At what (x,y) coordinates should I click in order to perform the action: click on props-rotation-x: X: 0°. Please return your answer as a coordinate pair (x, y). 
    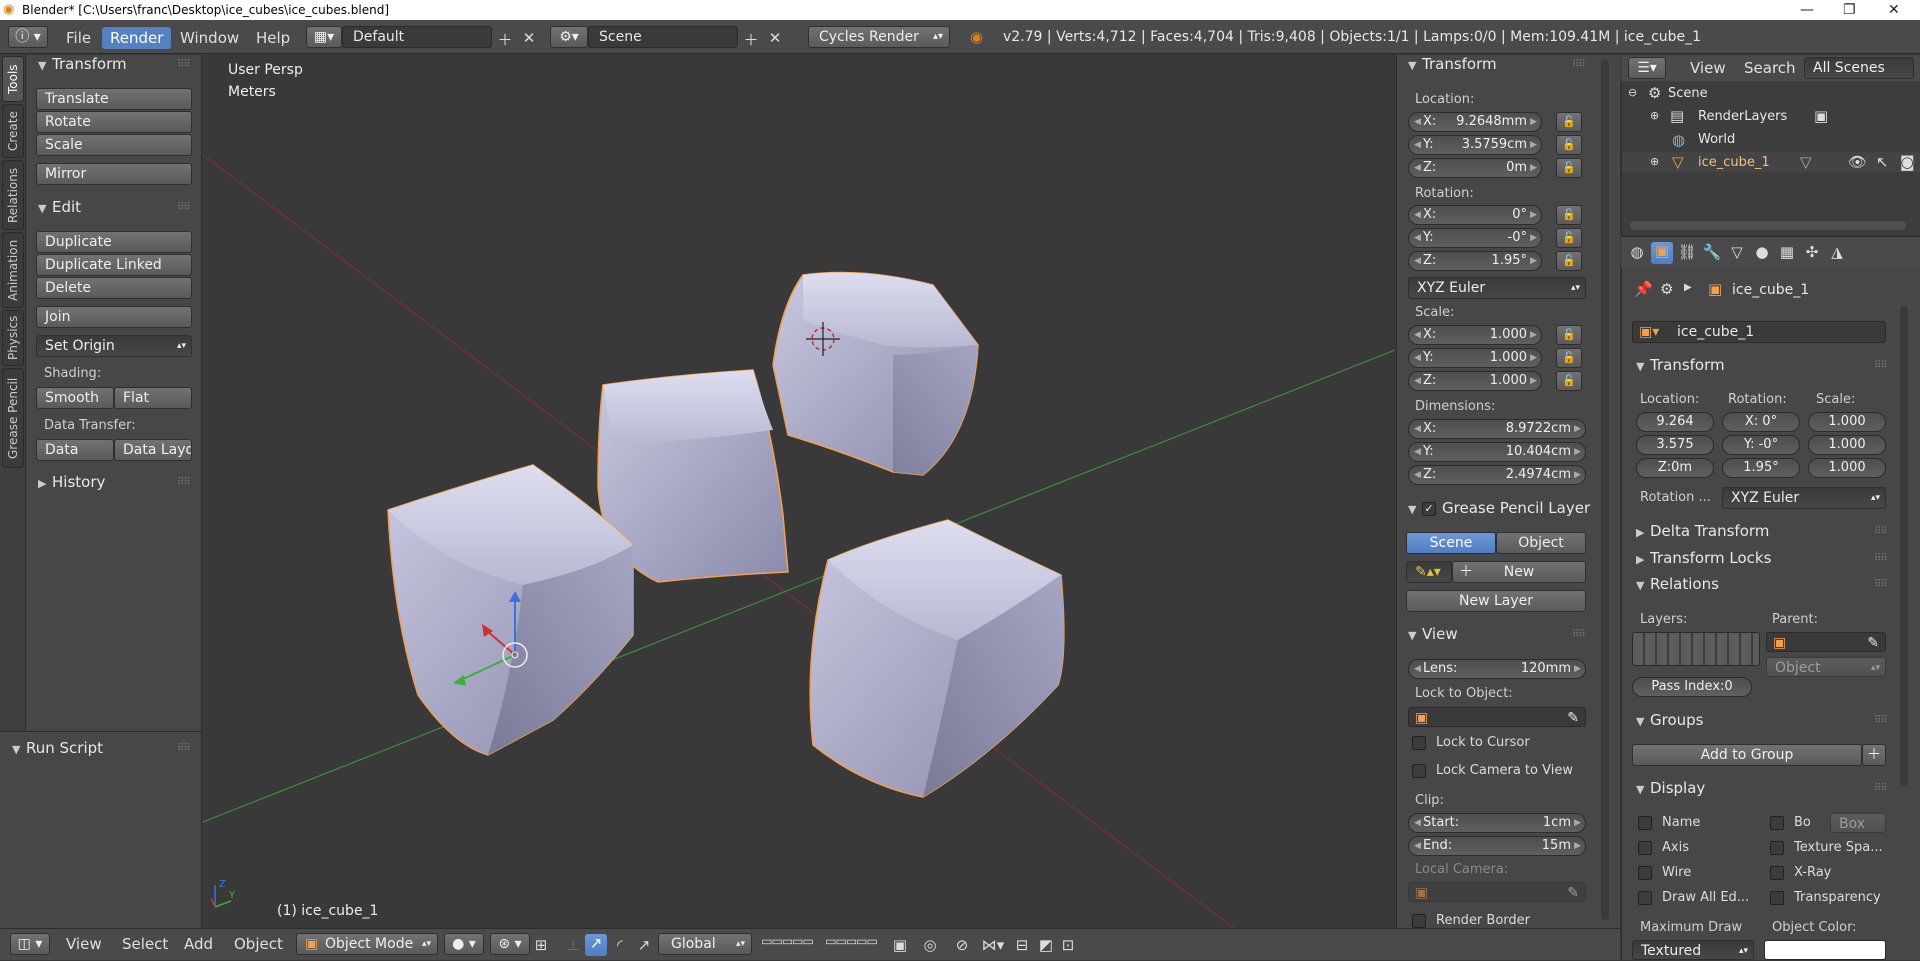
    Looking at the image, I should click on (1761, 422).